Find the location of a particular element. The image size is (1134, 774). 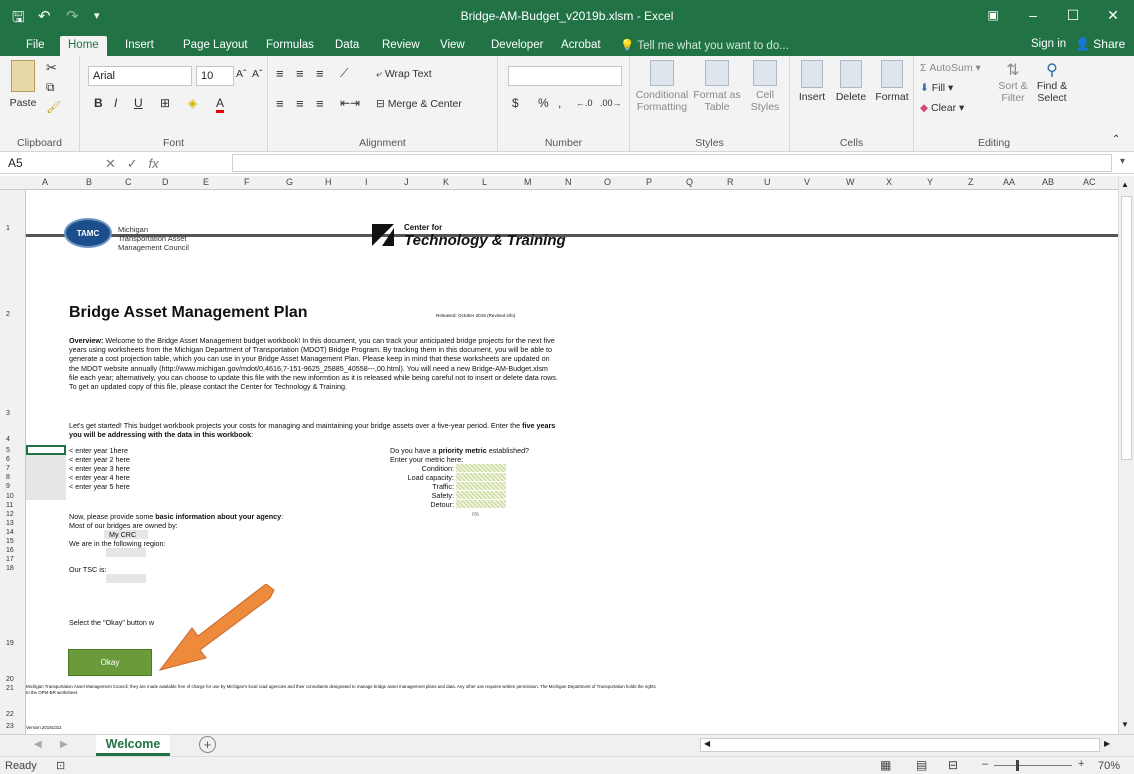

prev-sheet-icon: ◀ is located at coordinates (38, 744).